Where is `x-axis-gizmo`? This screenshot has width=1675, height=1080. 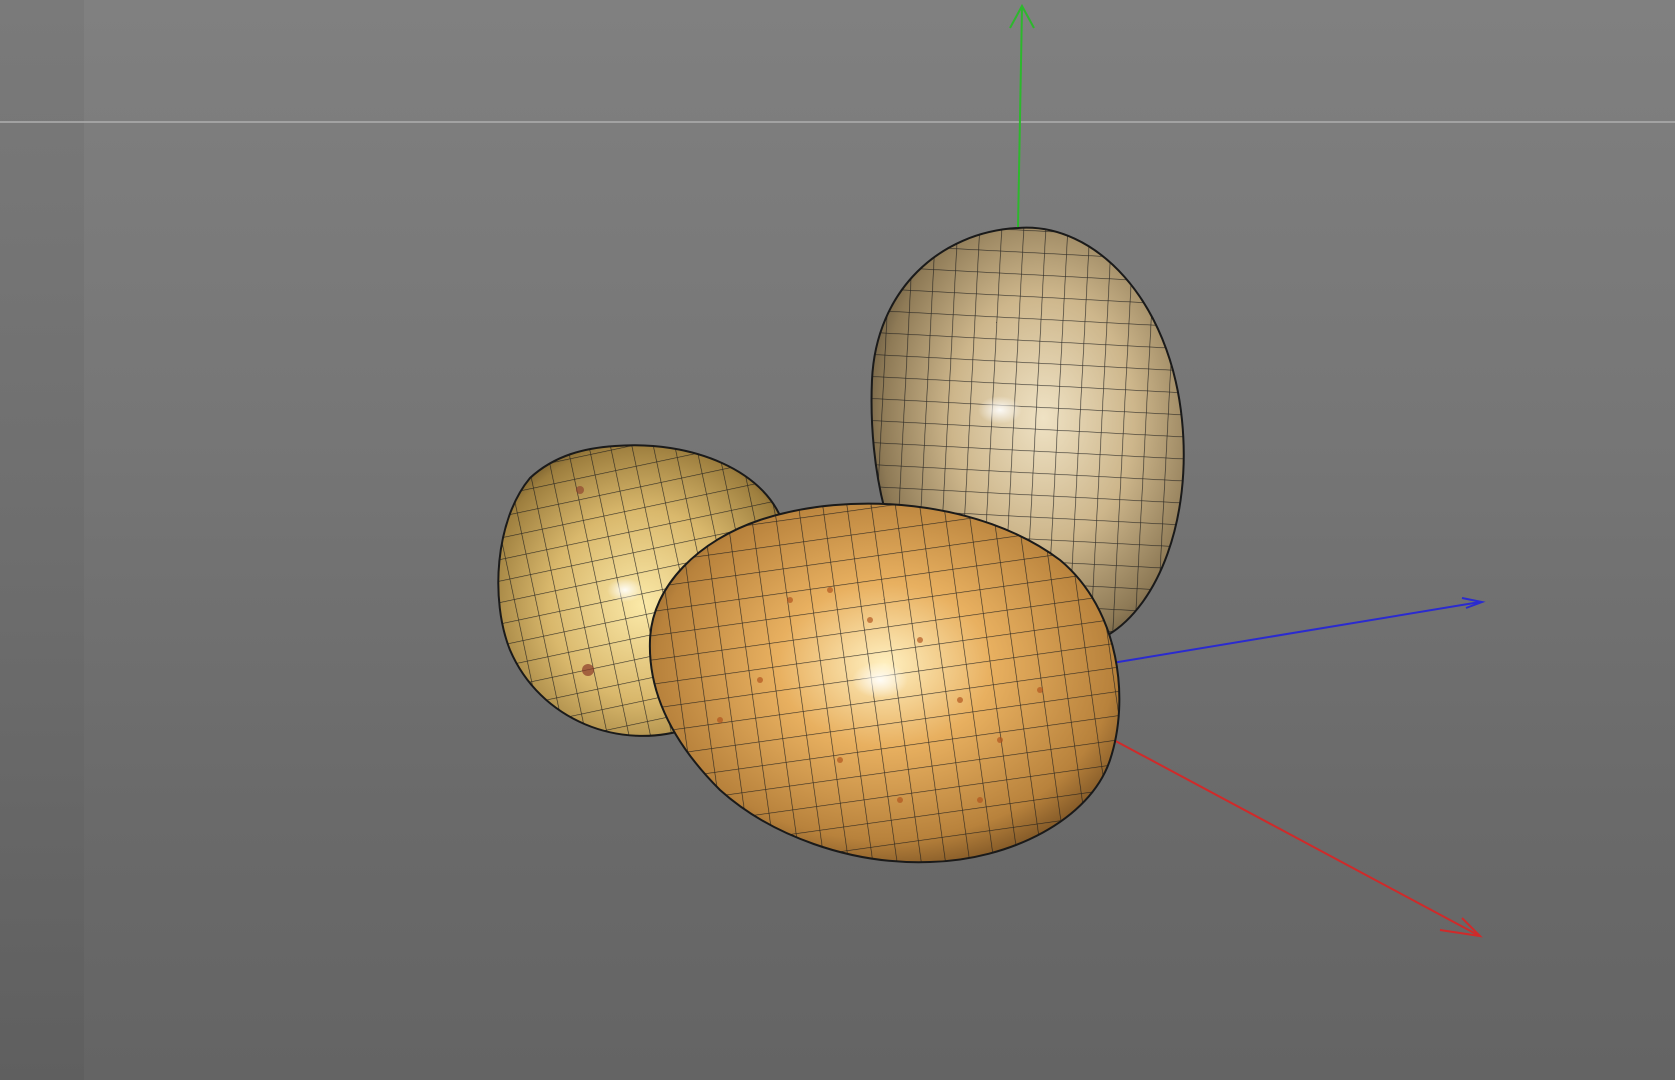 x-axis-gizmo is located at coordinates (1296, 837).